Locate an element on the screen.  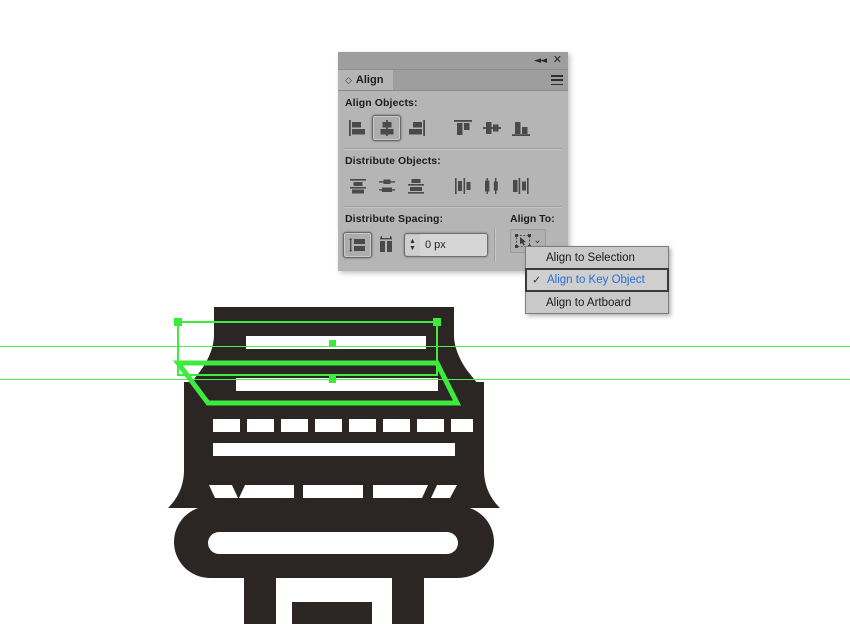
menu-item-align-to-selection: Align to Selection is located at coordinates (597, 257).